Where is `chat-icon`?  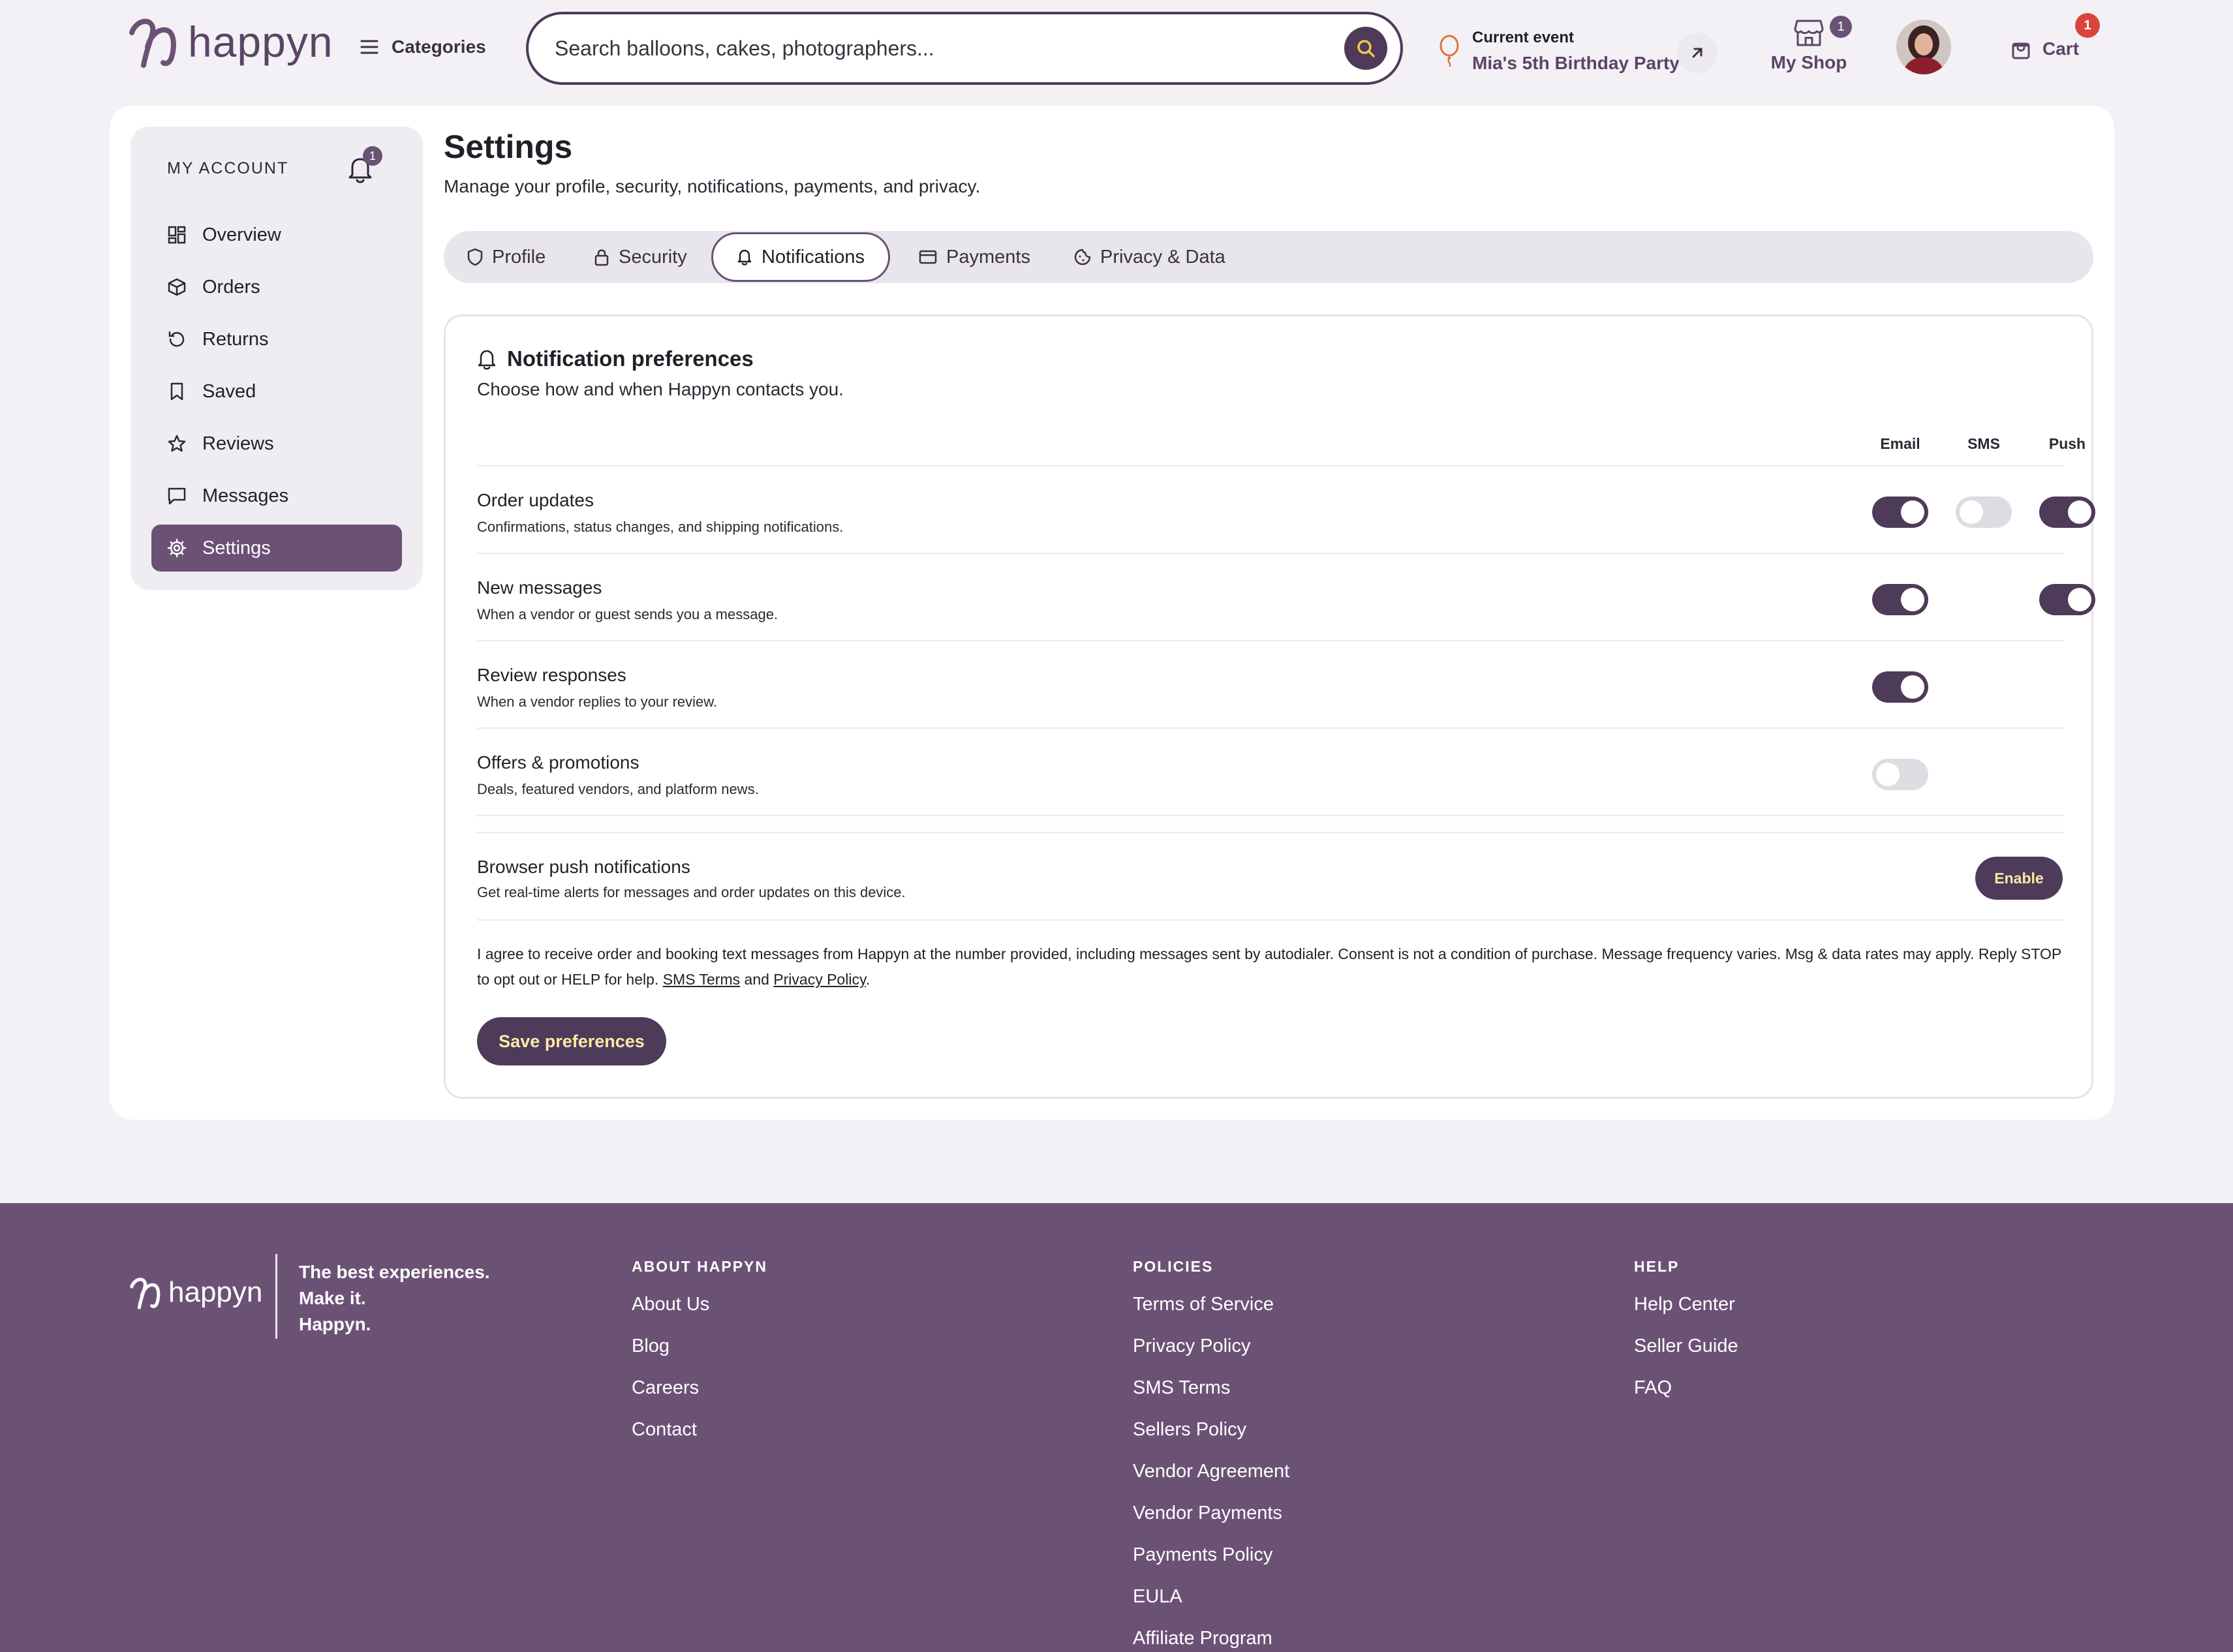 chat-icon is located at coordinates (177, 496).